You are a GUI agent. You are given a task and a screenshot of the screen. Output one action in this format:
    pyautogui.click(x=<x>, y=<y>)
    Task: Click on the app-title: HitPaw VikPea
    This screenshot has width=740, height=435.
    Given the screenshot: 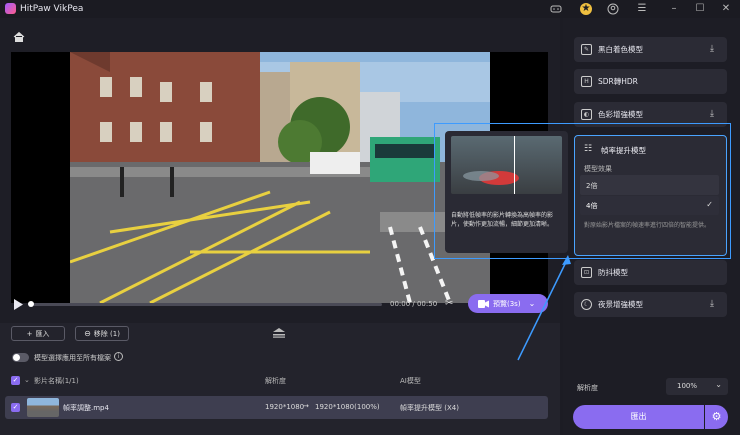 What is the action you would take?
    pyautogui.click(x=52, y=9)
    